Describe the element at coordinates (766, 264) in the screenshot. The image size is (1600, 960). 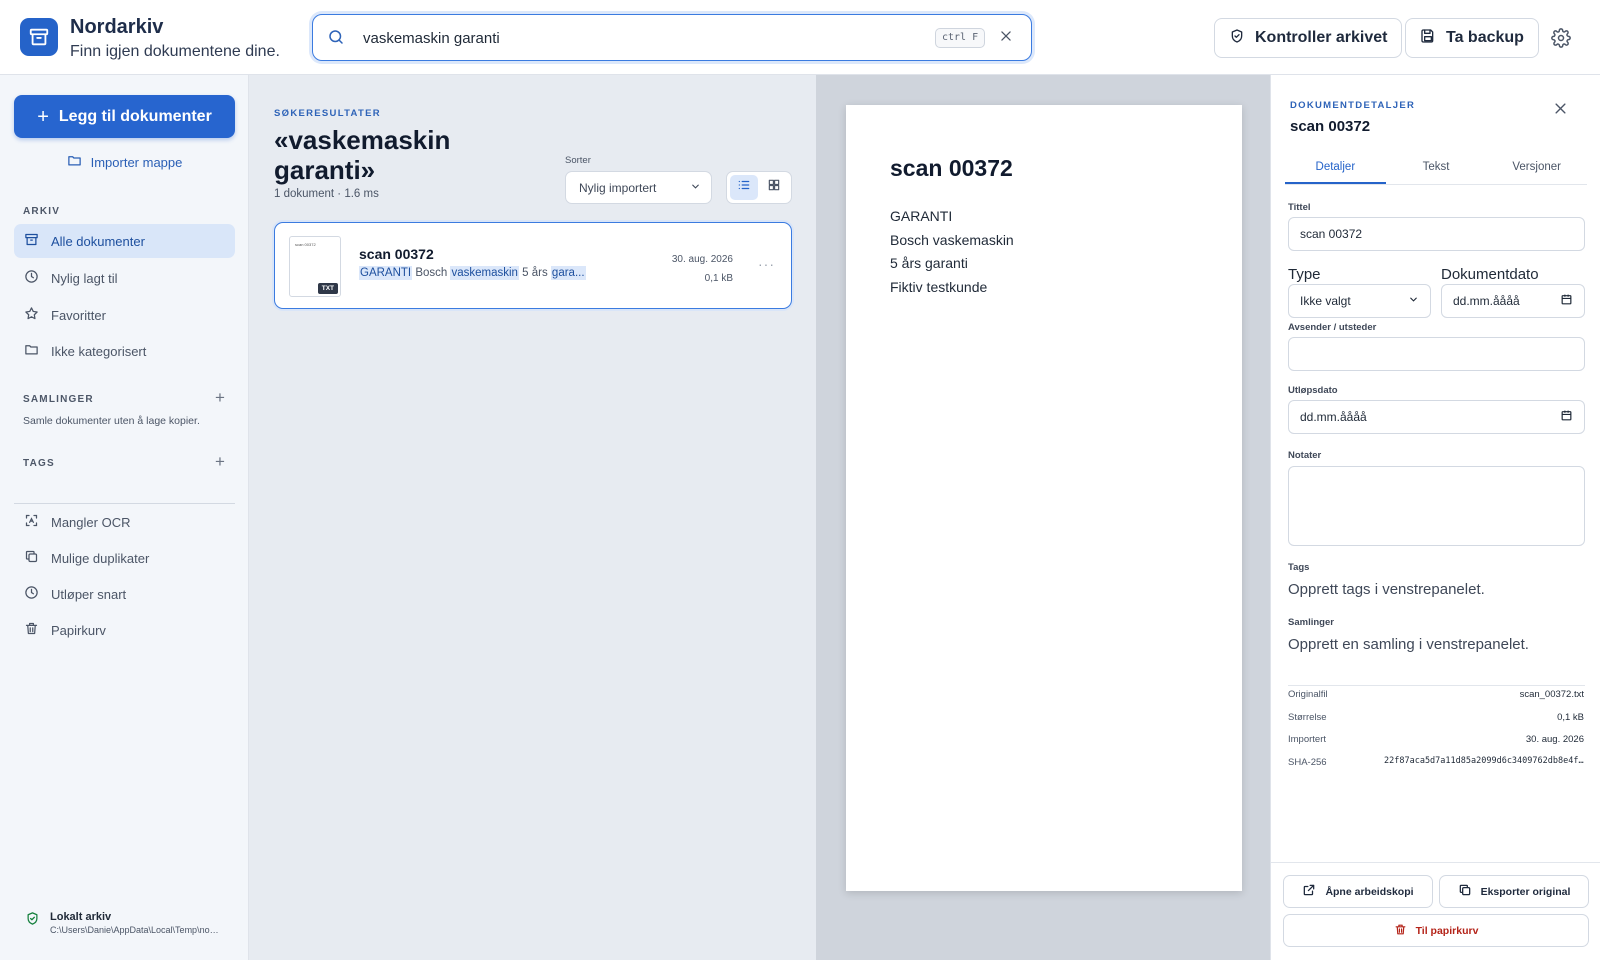
I see `more-options-icon: ···` at that location.